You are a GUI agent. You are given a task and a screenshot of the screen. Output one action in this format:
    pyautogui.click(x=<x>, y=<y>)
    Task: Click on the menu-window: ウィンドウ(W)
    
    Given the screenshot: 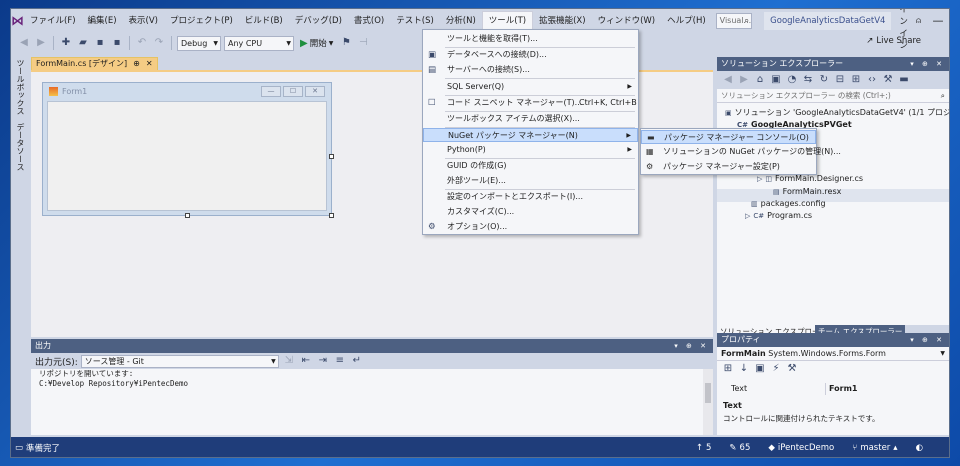 What is the action you would take?
    pyautogui.click(x=627, y=21)
    